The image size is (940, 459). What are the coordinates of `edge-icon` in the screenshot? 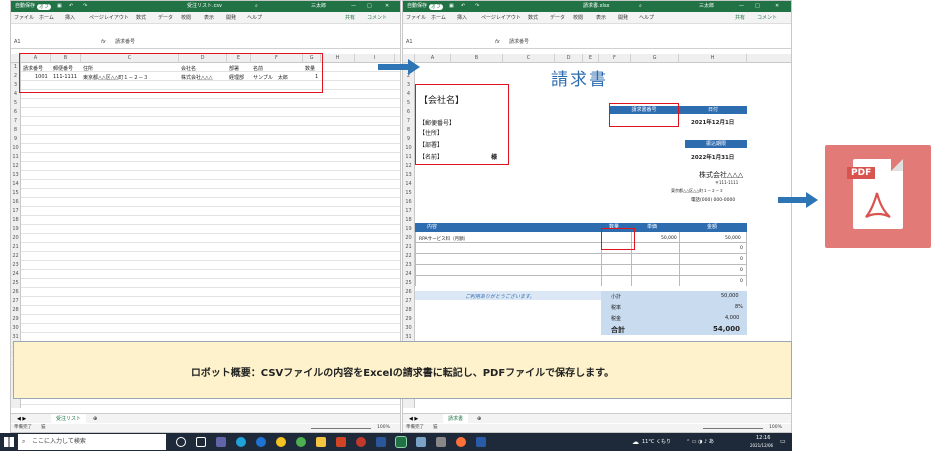 It's located at (241, 442).